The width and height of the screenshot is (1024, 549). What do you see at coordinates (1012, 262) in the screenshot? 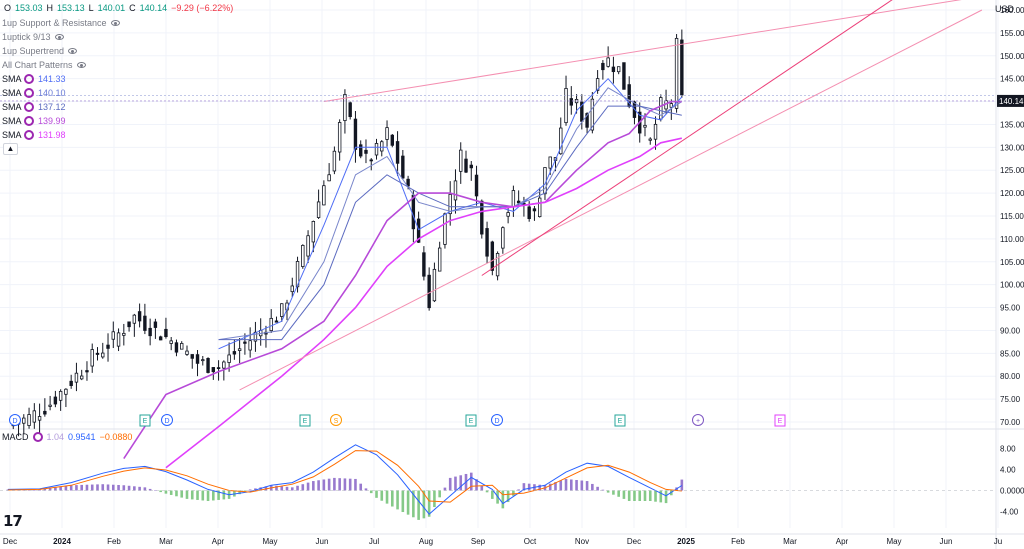
I see `price-tick-label: 105.00` at bounding box center [1012, 262].